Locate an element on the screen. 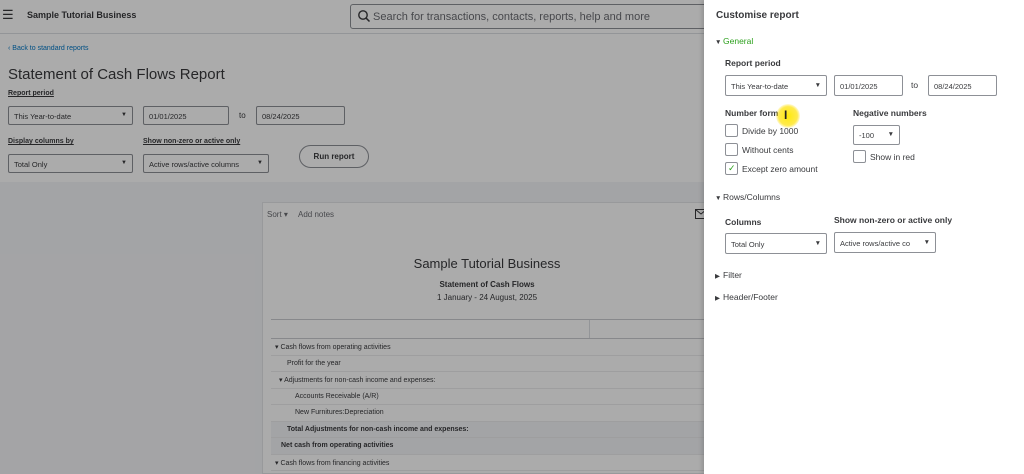 This screenshot has height=474, width=1024. columns-value: Total Only is located at coordinates (748, 244).